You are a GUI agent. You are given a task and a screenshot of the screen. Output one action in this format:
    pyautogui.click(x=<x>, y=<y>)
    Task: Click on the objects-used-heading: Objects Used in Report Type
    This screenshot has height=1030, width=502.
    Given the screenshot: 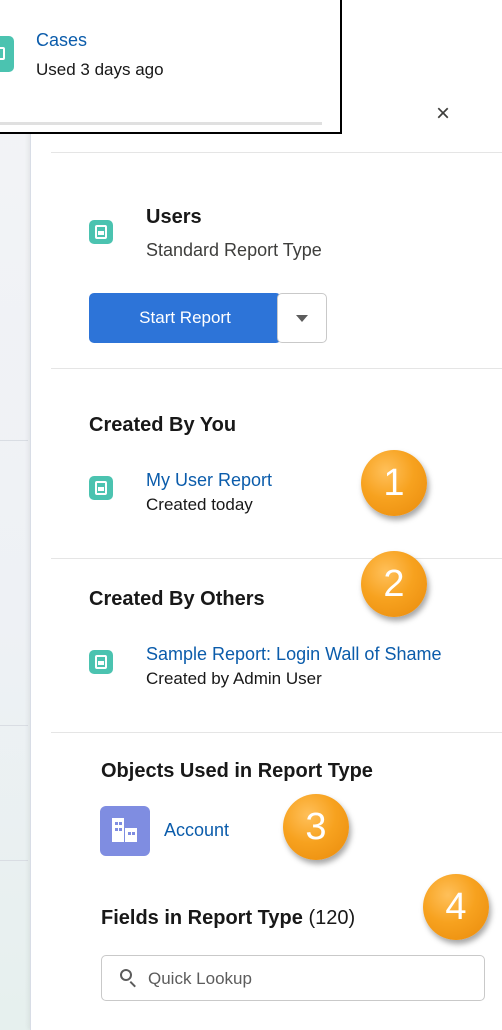 What is the action you would take?
    pyautogui.click(x=237, y=771)
    